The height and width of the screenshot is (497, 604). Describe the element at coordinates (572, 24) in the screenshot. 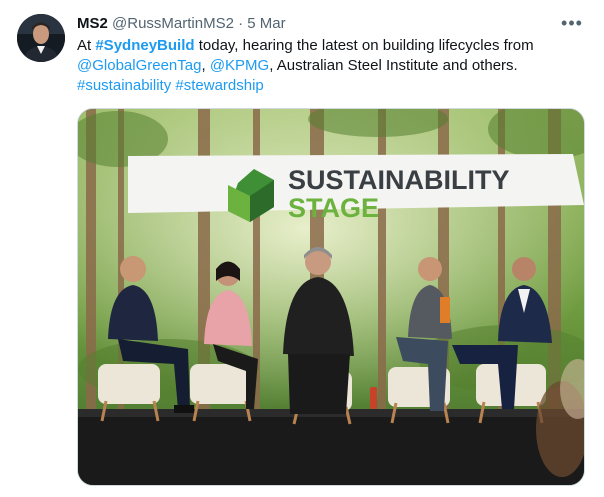

I see `more-options-icon: •••` at that location.